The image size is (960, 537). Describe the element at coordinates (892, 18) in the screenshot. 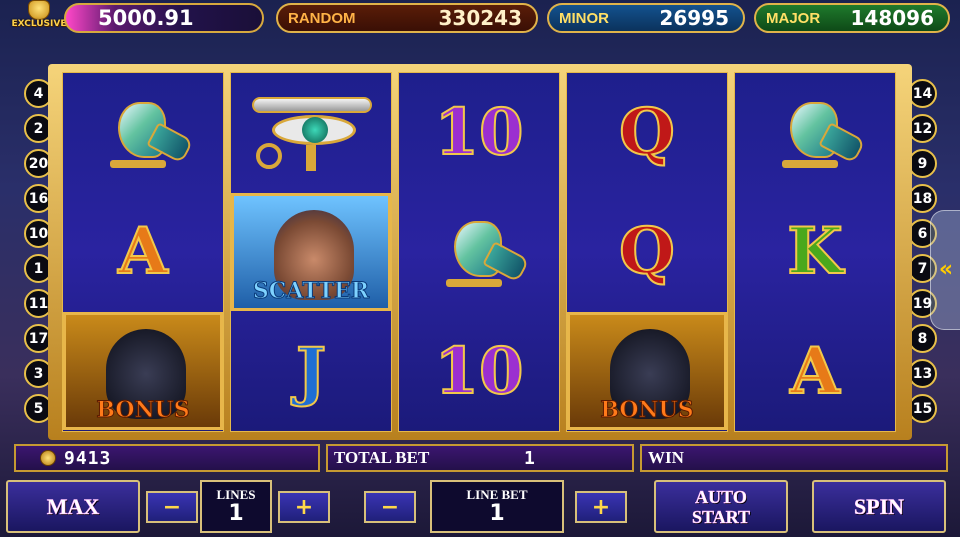

I see `jackpot-value: 148096` at that location.